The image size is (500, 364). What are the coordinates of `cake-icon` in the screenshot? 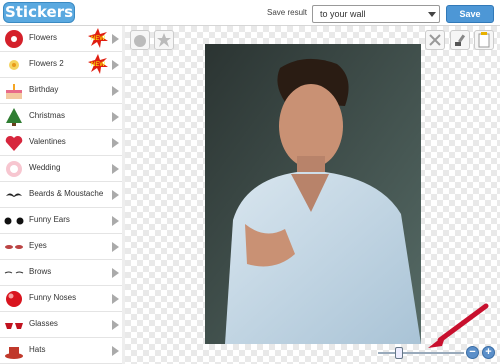 It's located at (14, 91).